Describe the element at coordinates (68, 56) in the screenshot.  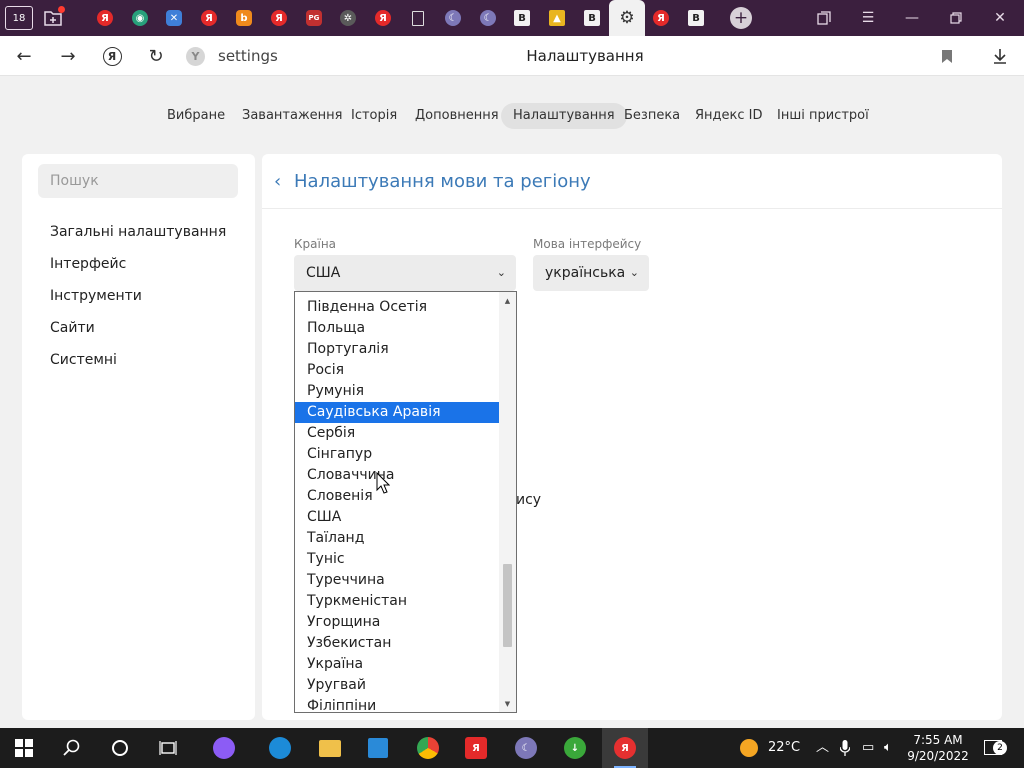
I see `forward-button: →` at that location.